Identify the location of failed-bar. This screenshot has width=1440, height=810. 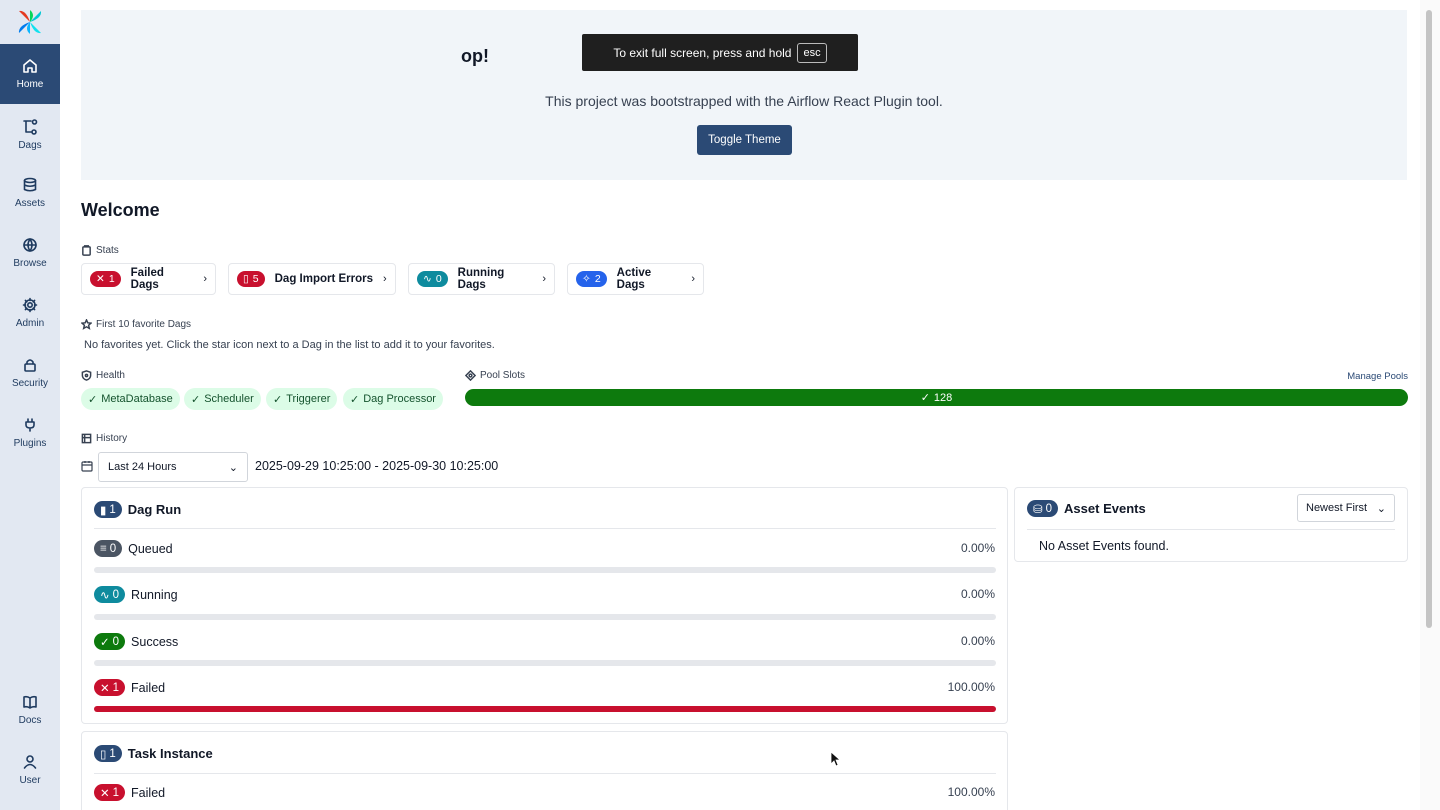
(545, 709).